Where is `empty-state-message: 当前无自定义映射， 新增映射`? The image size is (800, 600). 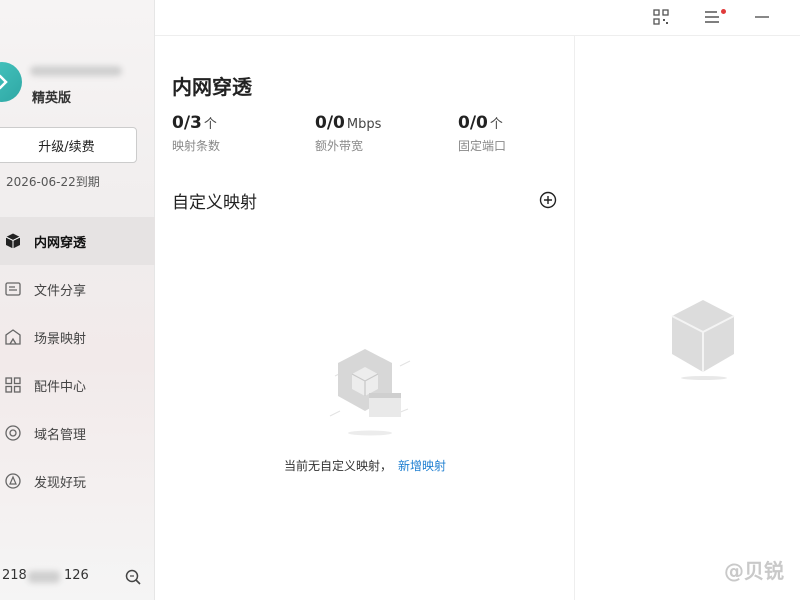 empty-state-message: 当前无自定义映射， 新增映射 is located at coordinates (365, 465).